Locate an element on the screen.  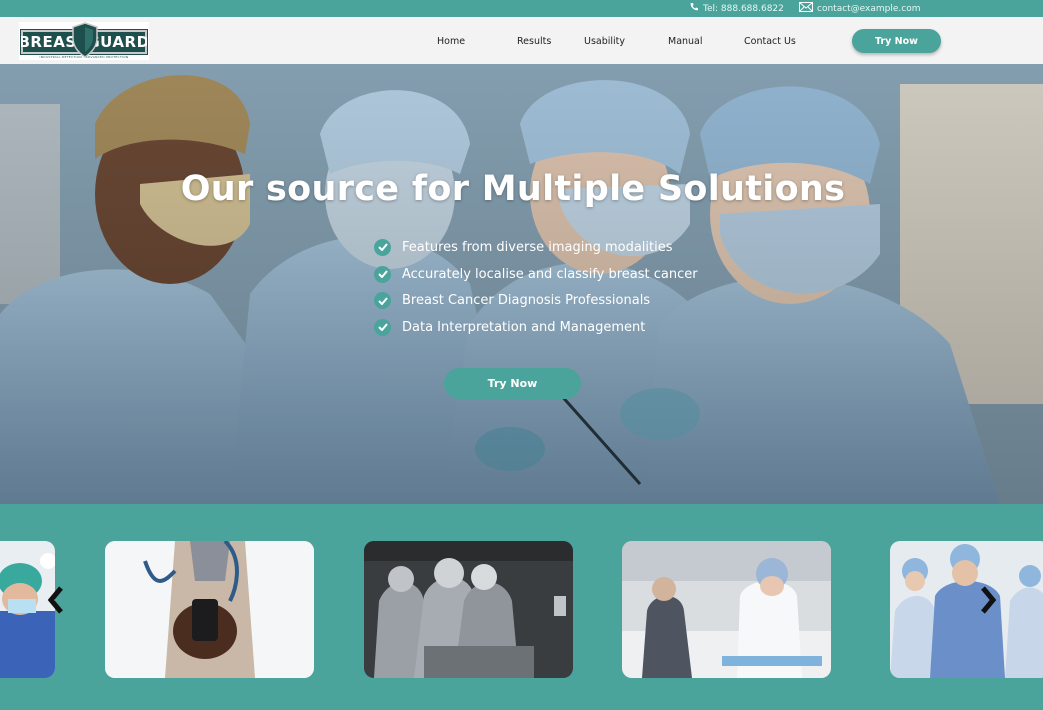
carousel-next-button is located at coordinates (988, 600).